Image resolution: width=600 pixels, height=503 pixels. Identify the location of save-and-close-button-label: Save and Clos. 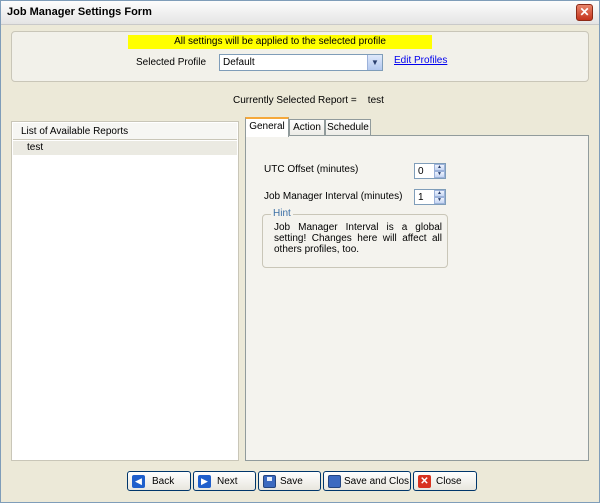
(377, 481).